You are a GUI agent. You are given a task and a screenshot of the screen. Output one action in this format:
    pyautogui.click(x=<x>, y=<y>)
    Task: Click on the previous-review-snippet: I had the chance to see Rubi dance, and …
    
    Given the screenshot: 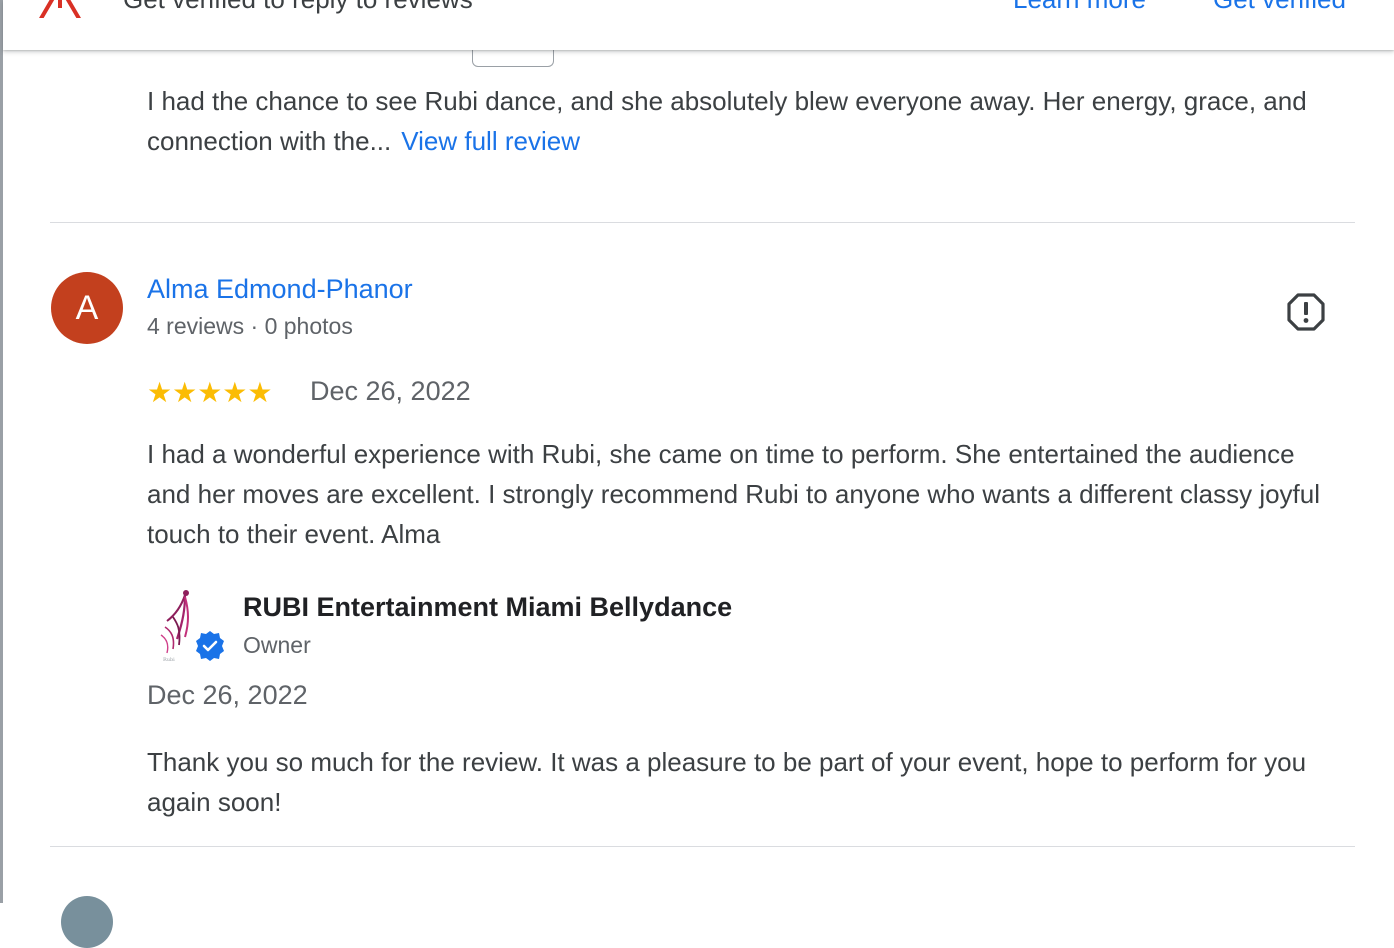 What is the action you would take?
    pyautogui.click(x=727, y=121)
    